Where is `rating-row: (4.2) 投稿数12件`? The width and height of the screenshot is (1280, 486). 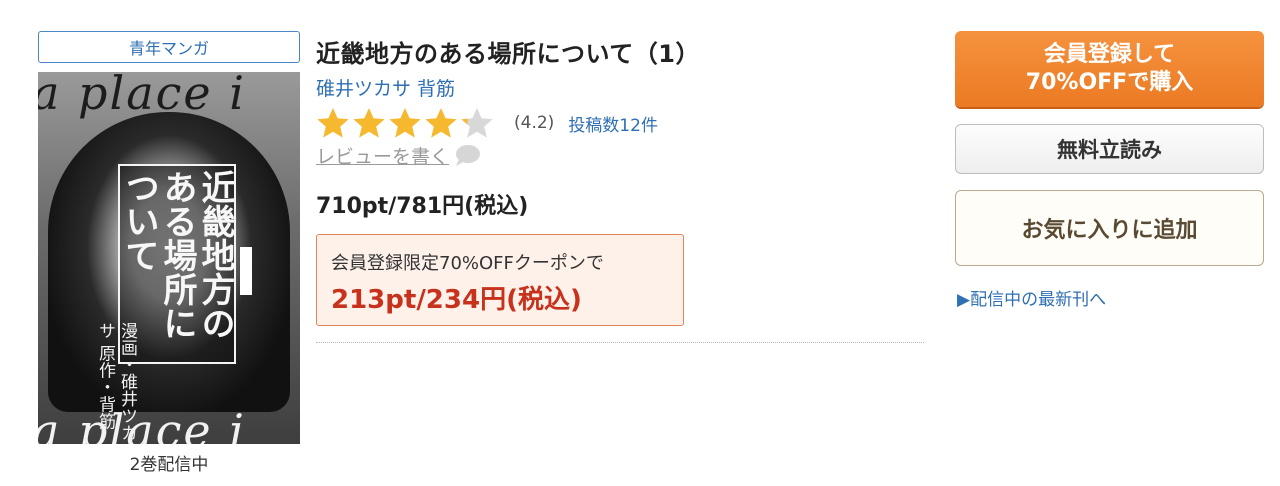 rating-row: (4.2) 投稿数12件 is located at coordinates (487, 123).